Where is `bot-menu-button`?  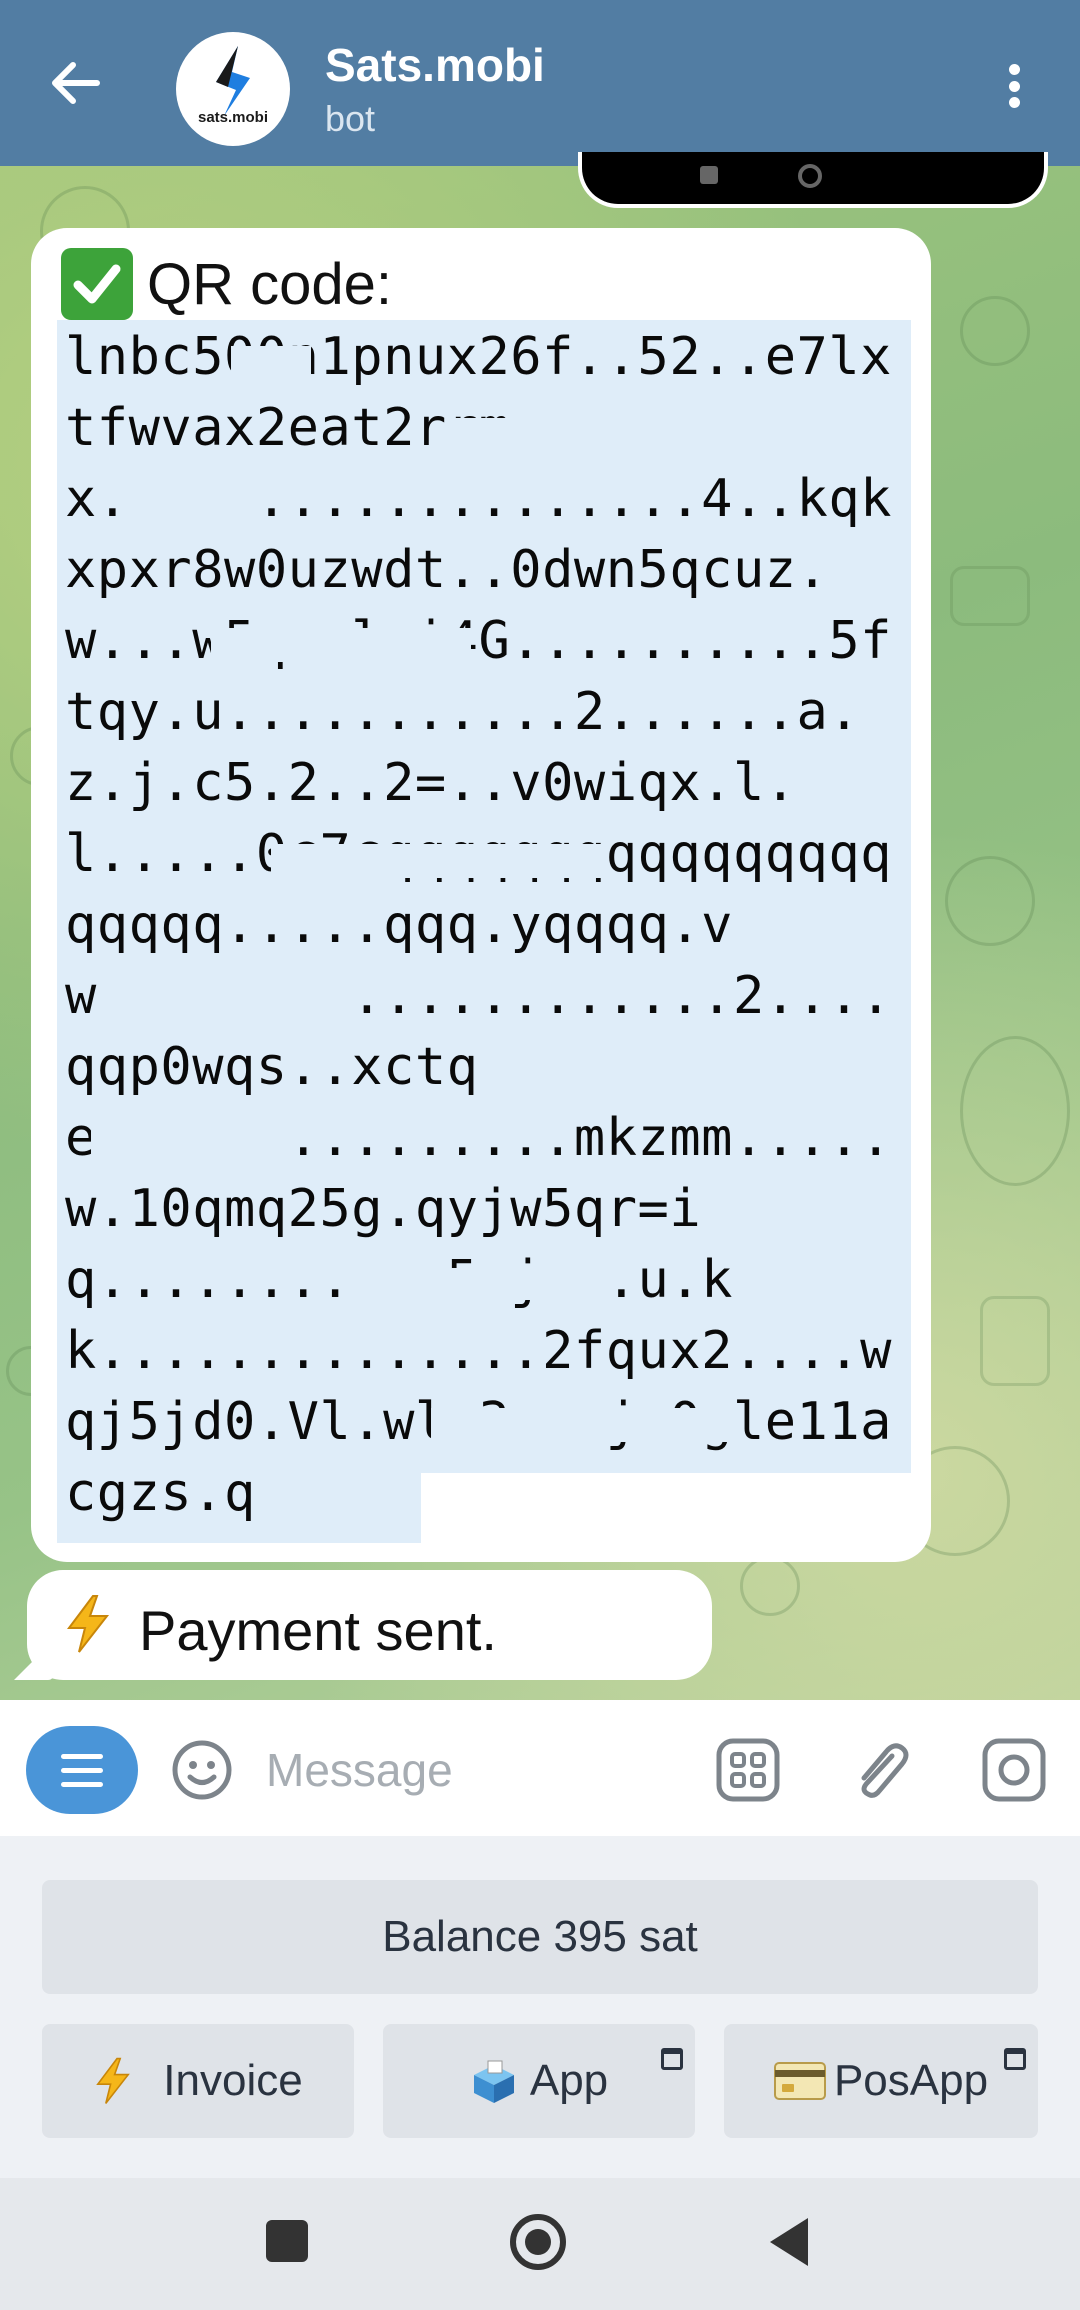 bot-menu-button is located at coordinates (82, 1770).